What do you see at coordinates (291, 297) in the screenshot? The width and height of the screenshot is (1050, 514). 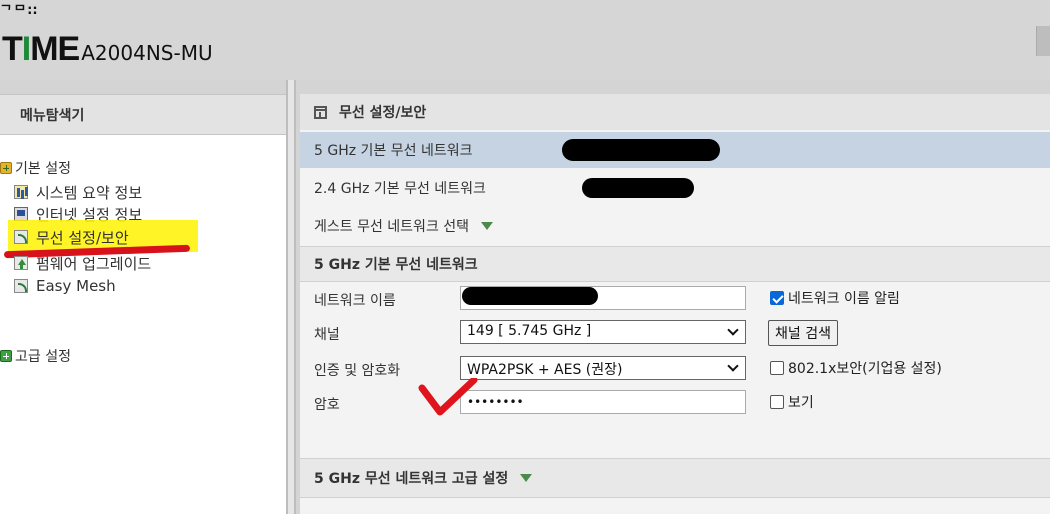 I see `pane-divider` at bounding box center [291, 297].